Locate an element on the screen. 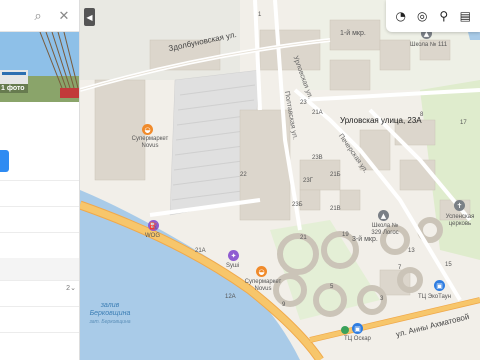 Image resolution: width=480 pixels, height=360 pixels. house-number: 5 is located at coordinates (332, 287).